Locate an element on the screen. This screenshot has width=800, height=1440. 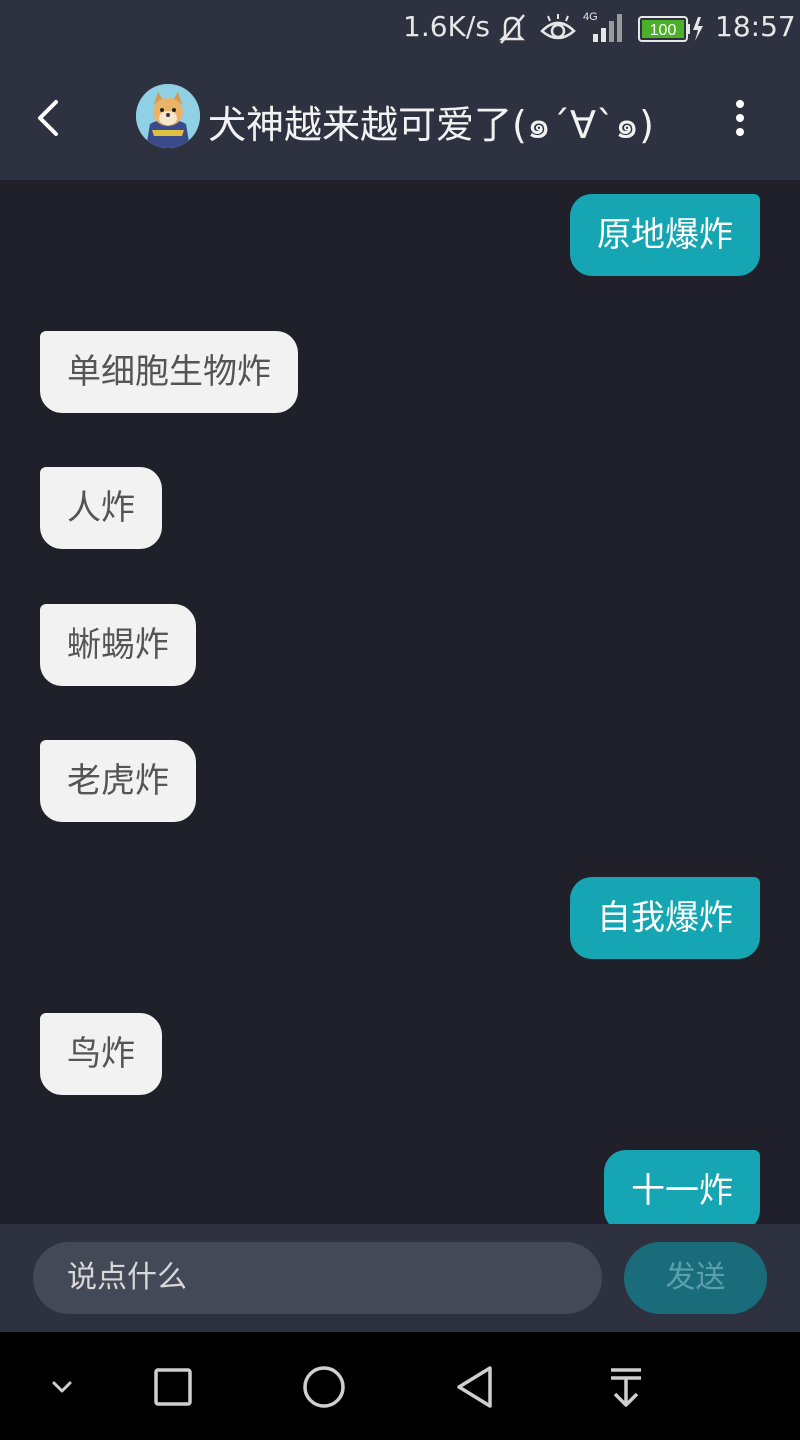
home-icon is located at coordinates (324, 1387).